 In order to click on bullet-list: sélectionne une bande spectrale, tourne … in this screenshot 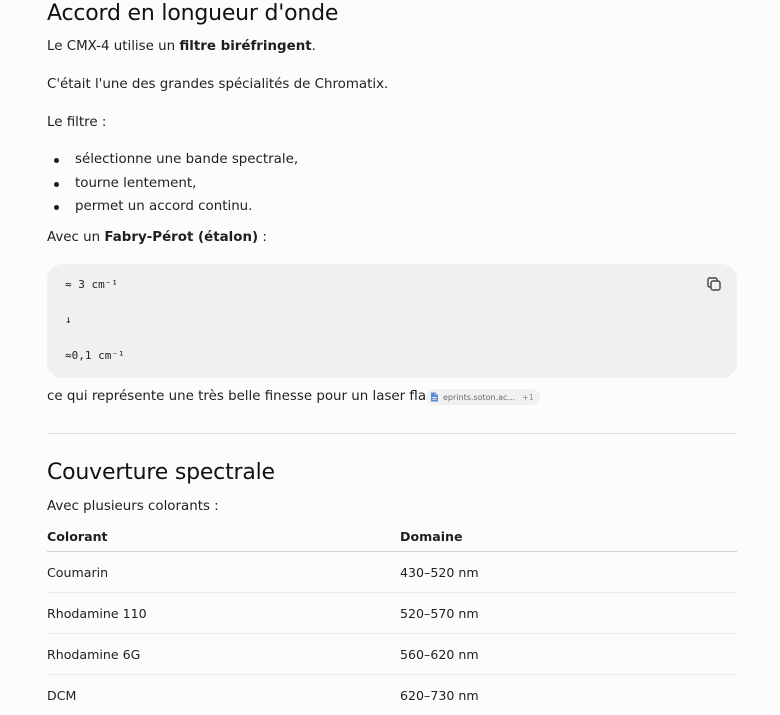, I will do `click(172, 185)`.